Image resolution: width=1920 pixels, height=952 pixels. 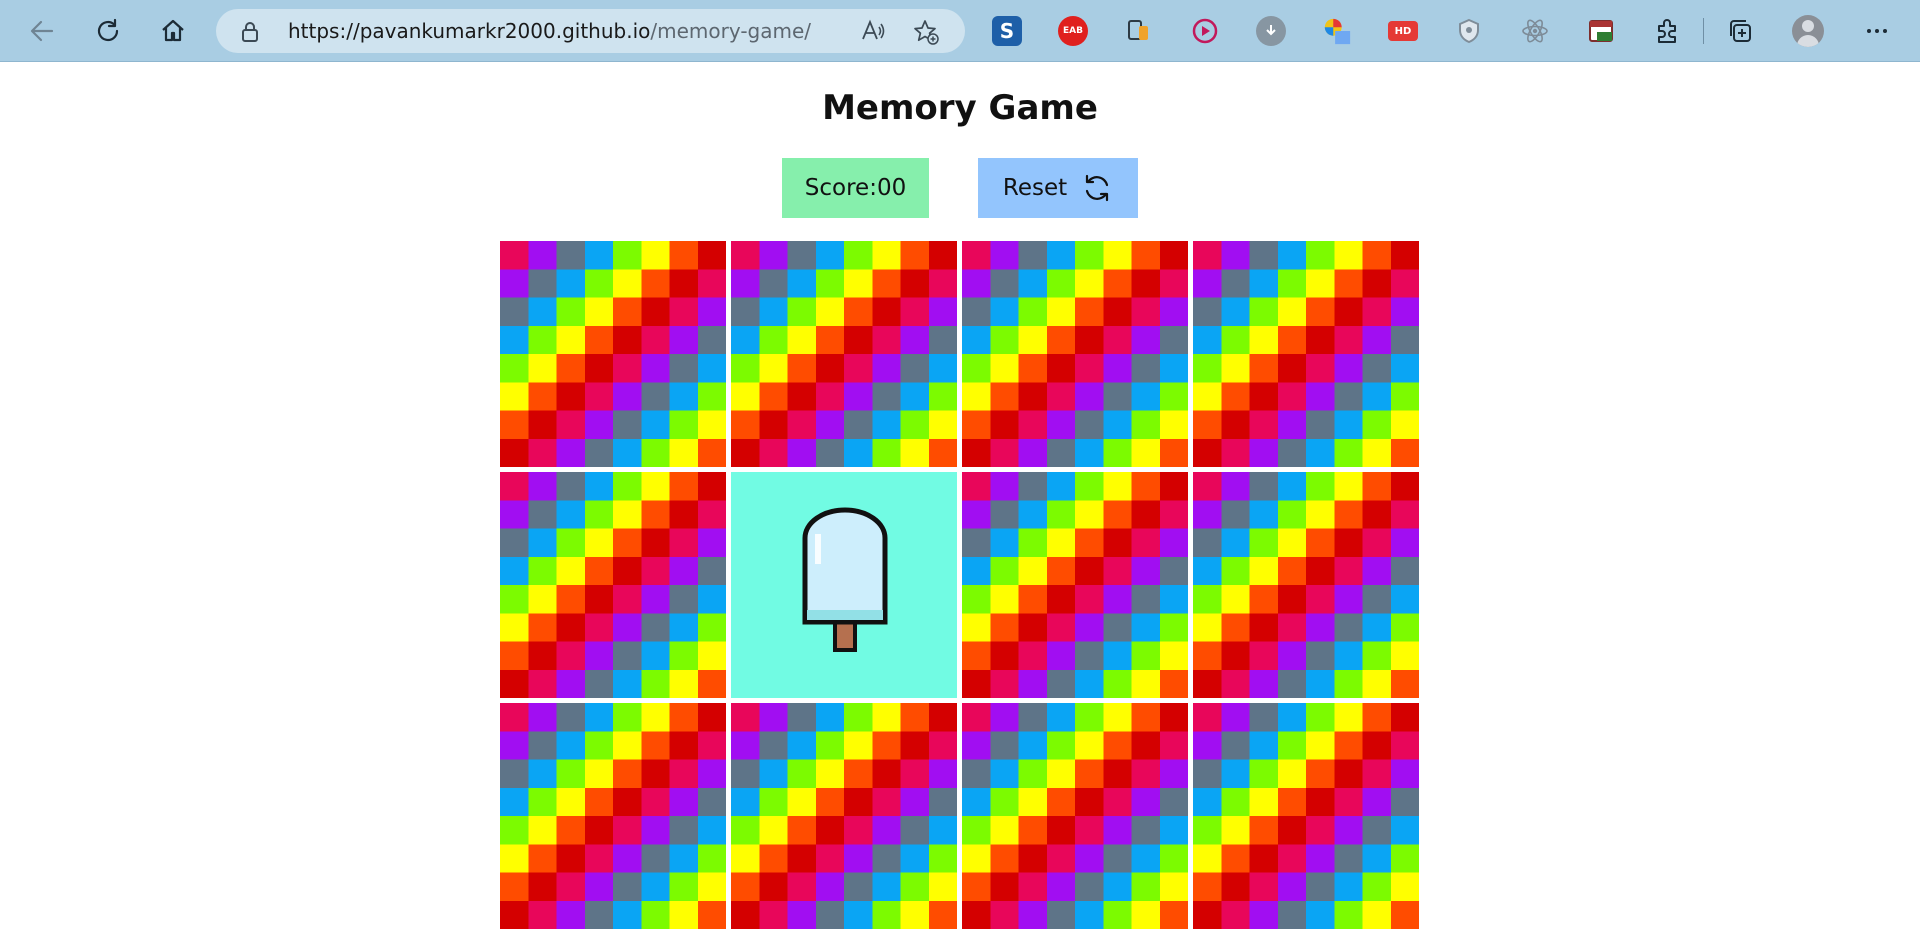 What do you see at coordinates (1877, 31) in the screenshot?
I see `more-options-icon` at bounding box center [1877, 31].